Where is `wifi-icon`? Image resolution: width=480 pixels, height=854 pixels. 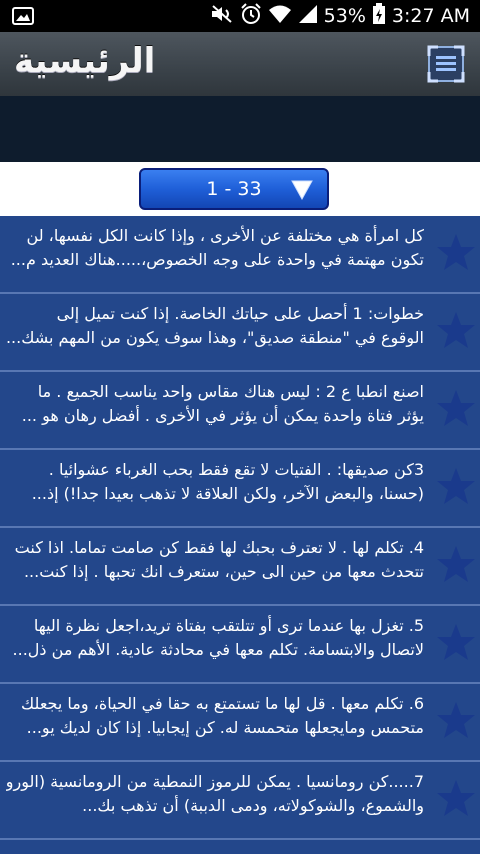
wifi-icon is located at coordinates (280, 16).